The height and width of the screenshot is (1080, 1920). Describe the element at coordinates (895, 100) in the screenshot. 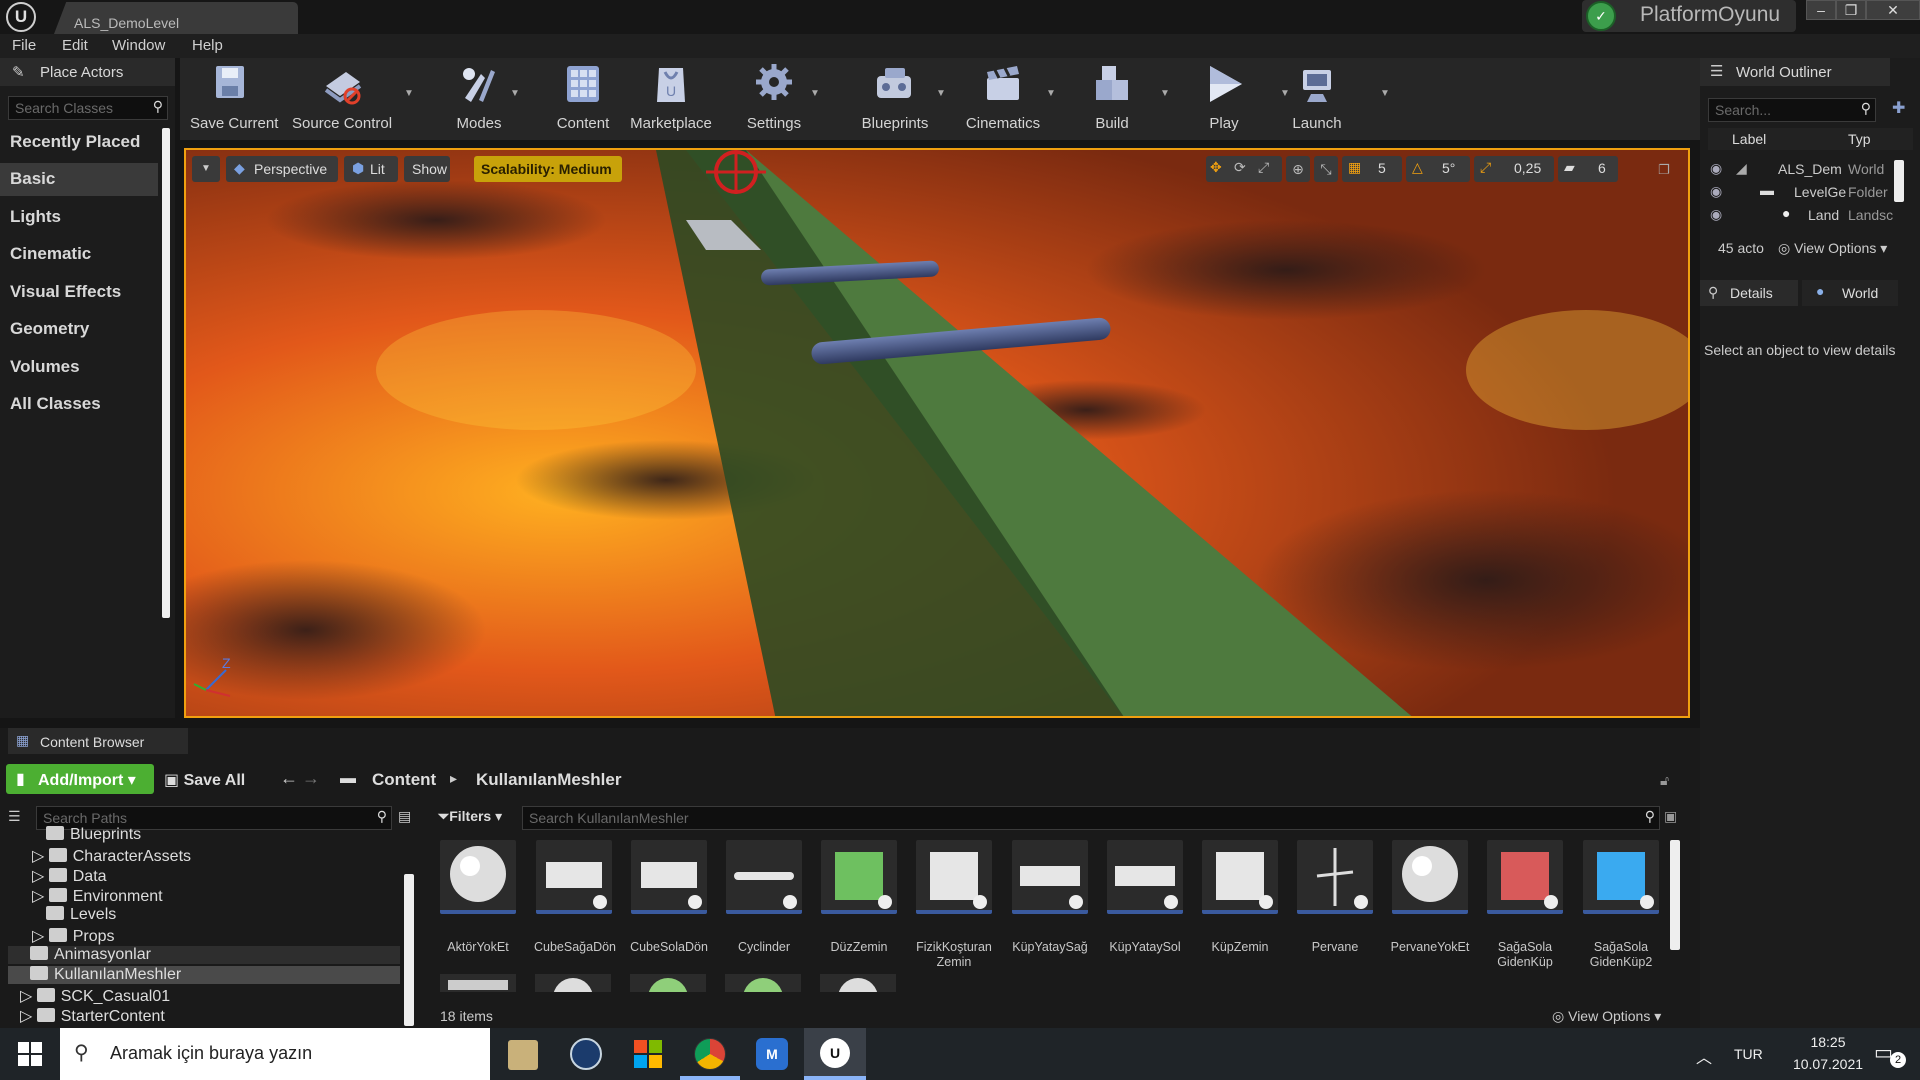

I see `blueprints-button: Blueprints` at that location.